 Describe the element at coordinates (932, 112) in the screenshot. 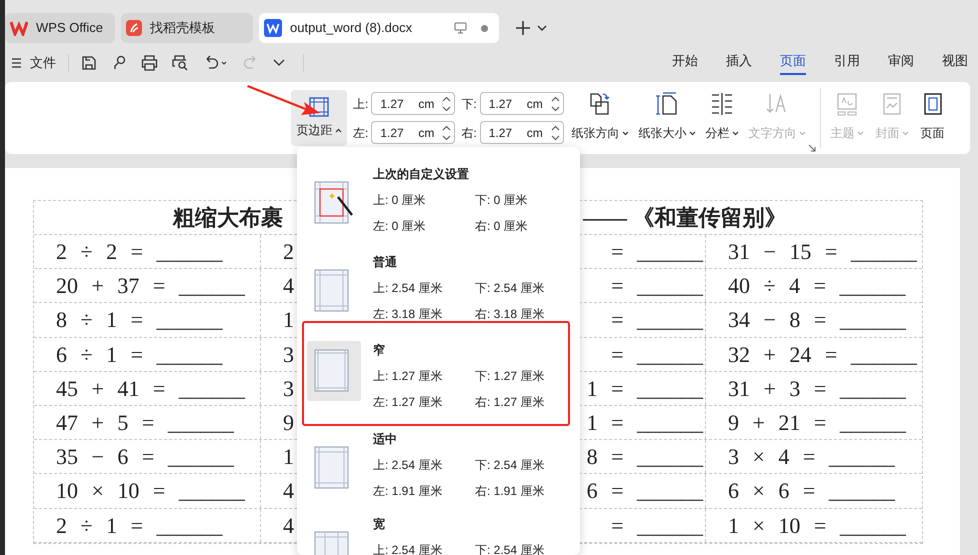

I see `ribbon-tool-button: 页面` at that location.